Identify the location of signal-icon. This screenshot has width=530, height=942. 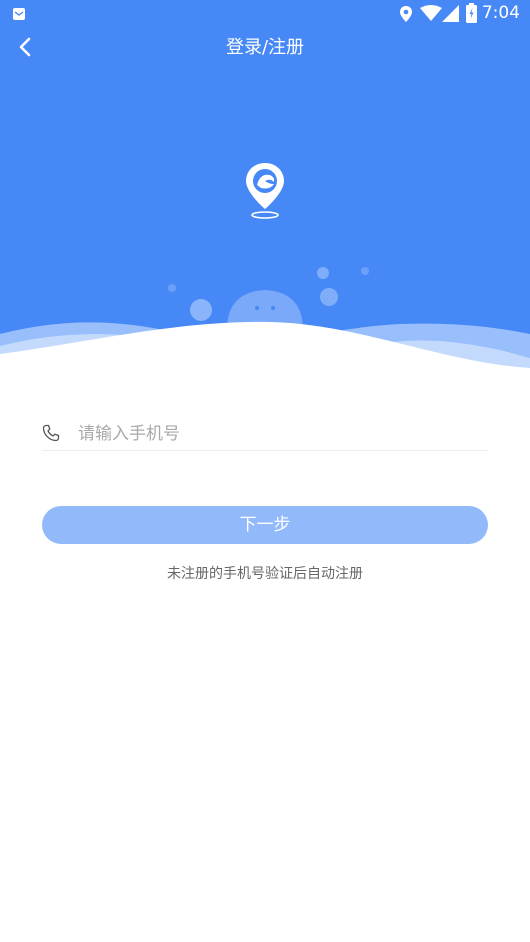
(450, 13).